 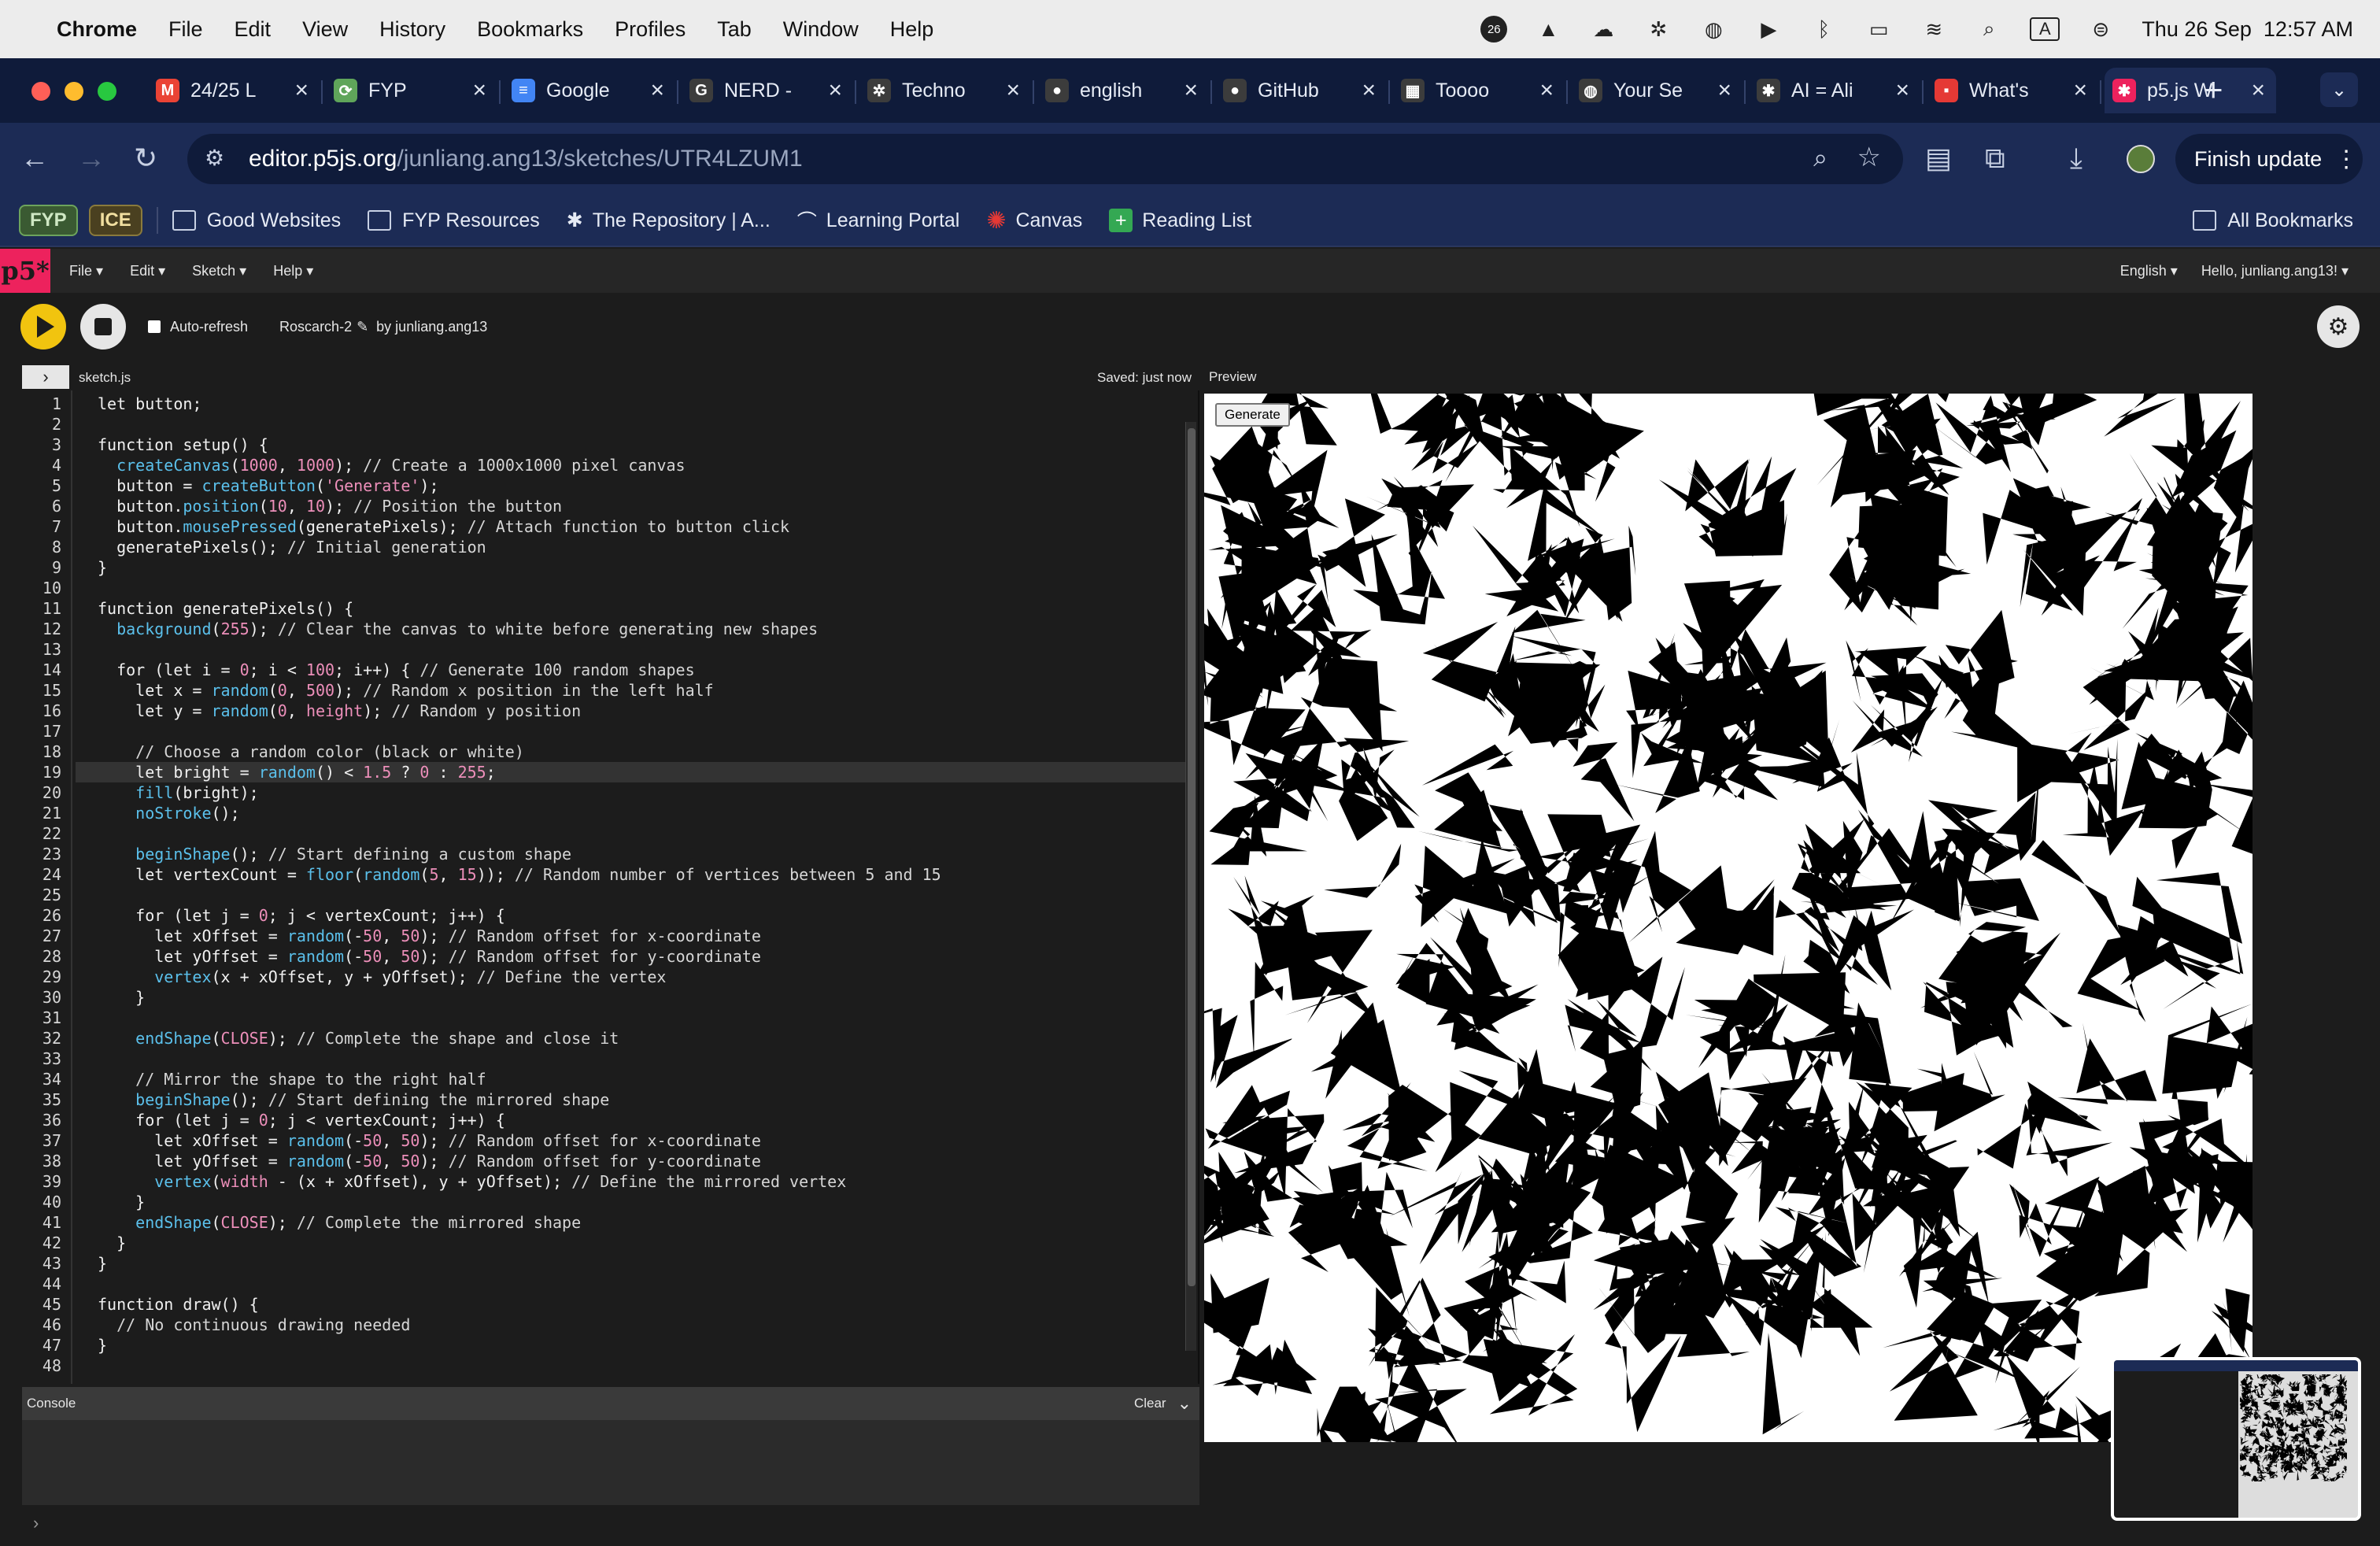 I want to click on tab-4: G NERD - ×, so click(x=767, y=90).